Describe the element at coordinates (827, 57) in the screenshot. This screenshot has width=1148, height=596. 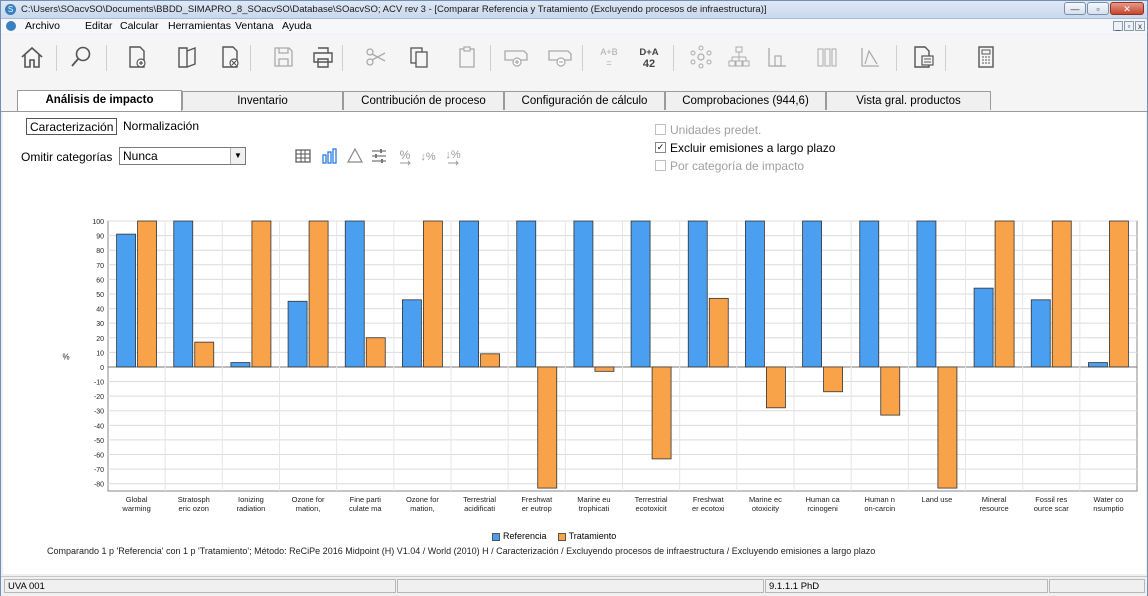
I see `bars-icon` at that location.